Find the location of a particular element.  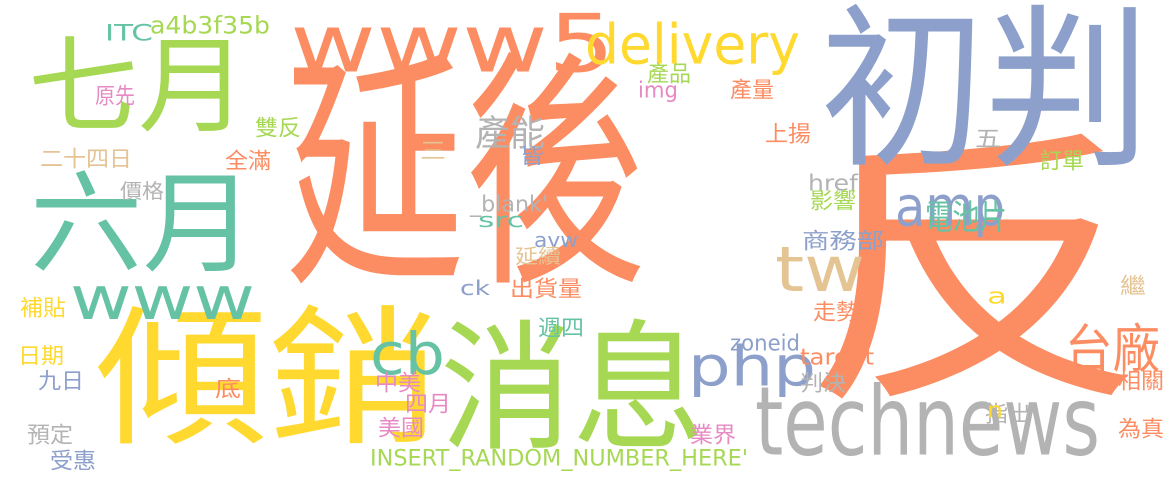

word-19: a4b3f35b is located at coordinates (210, 26).